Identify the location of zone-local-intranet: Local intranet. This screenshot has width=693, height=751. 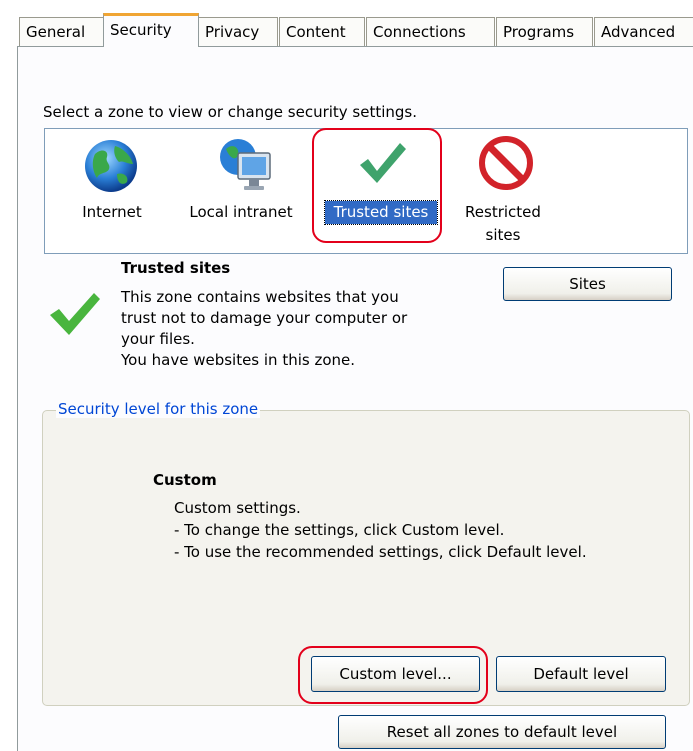
(241, 191).